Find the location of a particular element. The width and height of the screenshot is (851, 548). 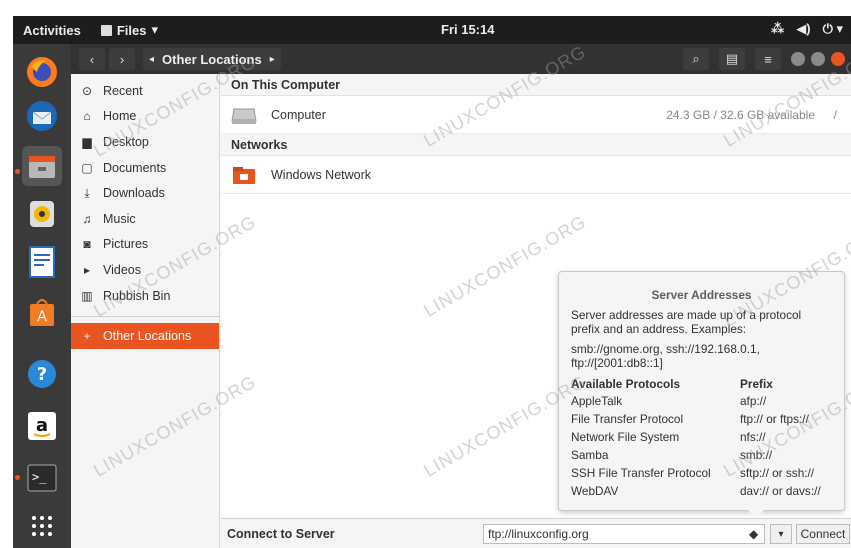

protocol-prefix: ftp:// or ftps:// is located at coordinates (774, 418).